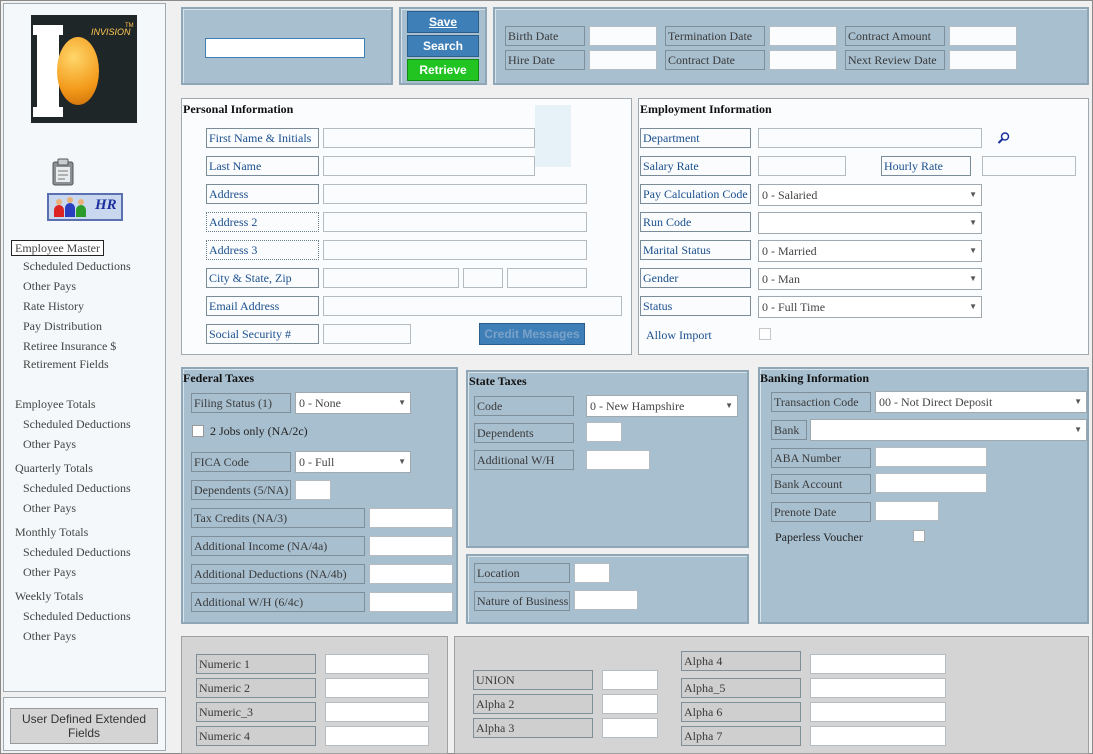  Describe the element at coordinates (367, 334) in the screenshot. I see `ssn-input` at that location.